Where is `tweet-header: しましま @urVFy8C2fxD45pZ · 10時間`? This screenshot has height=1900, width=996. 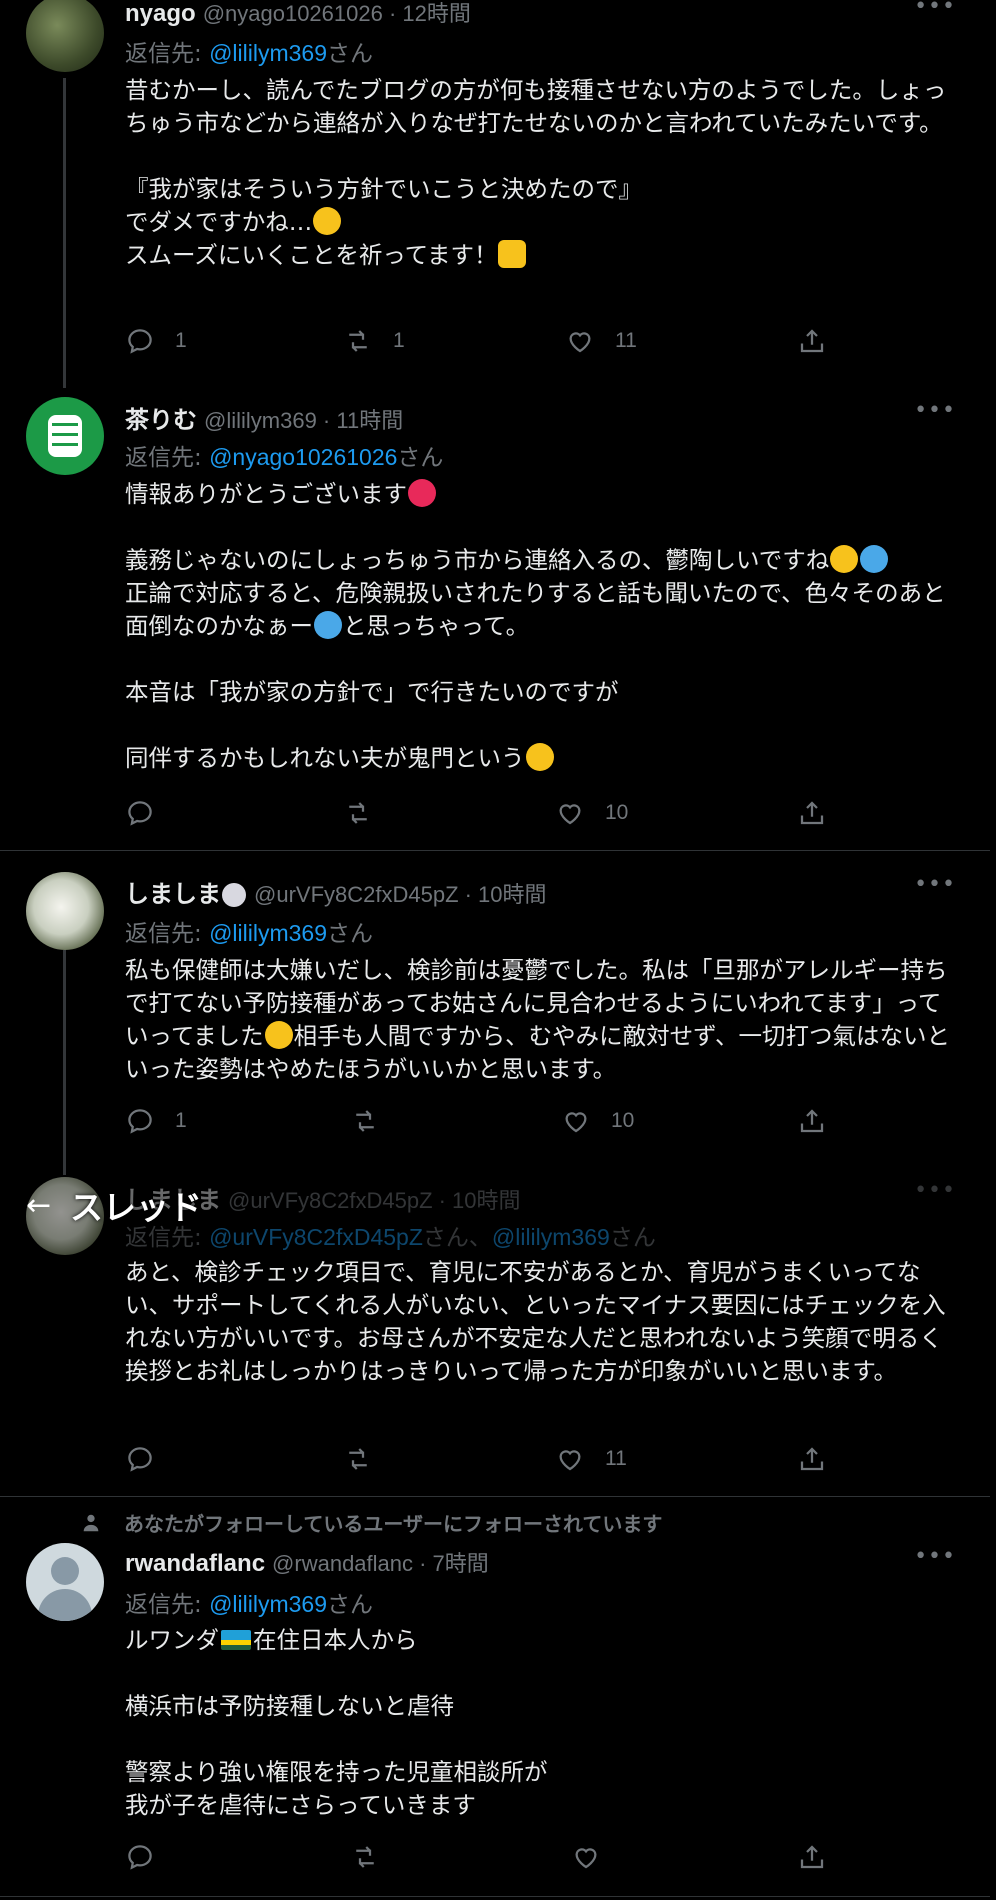
tweet-header: しましま @urVFy8C2fxD45pZ · 10時間 is located at coordinates (336, 891).